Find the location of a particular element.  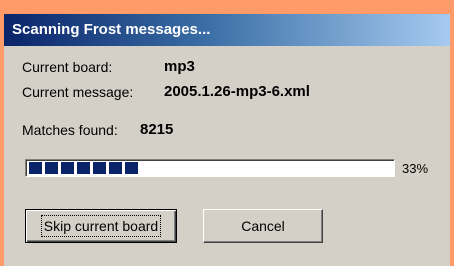

skip-current-board-button: Skip current board is located at coordinates (101, 226).